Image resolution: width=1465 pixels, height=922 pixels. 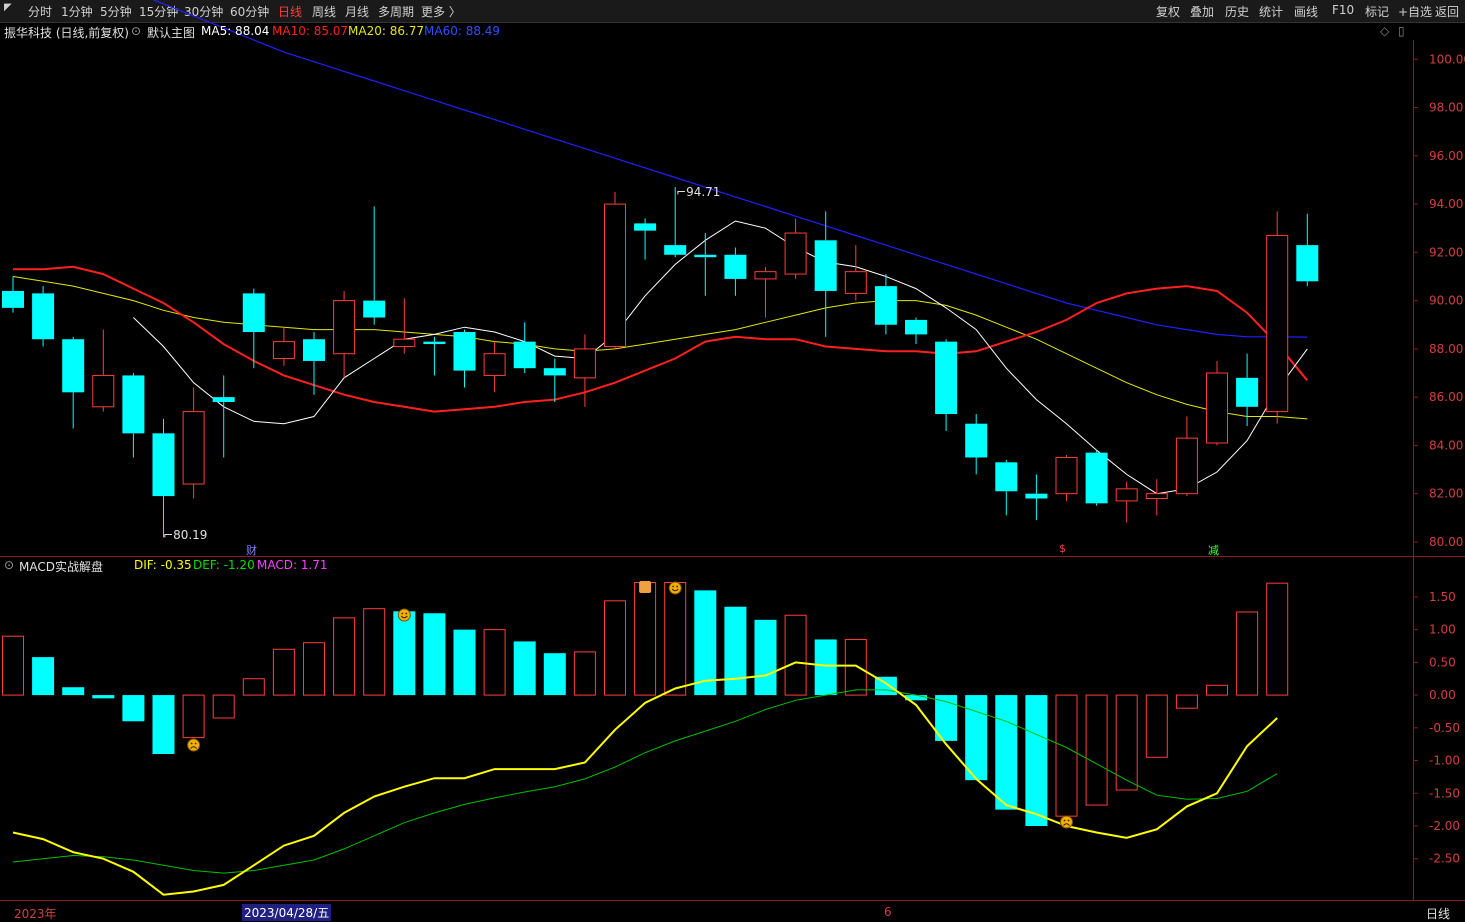 What do you see at coordinates (1446, 156) in the screenshot?
I see `price-tick-label: 96.00` at bounding box center [1446, 156].